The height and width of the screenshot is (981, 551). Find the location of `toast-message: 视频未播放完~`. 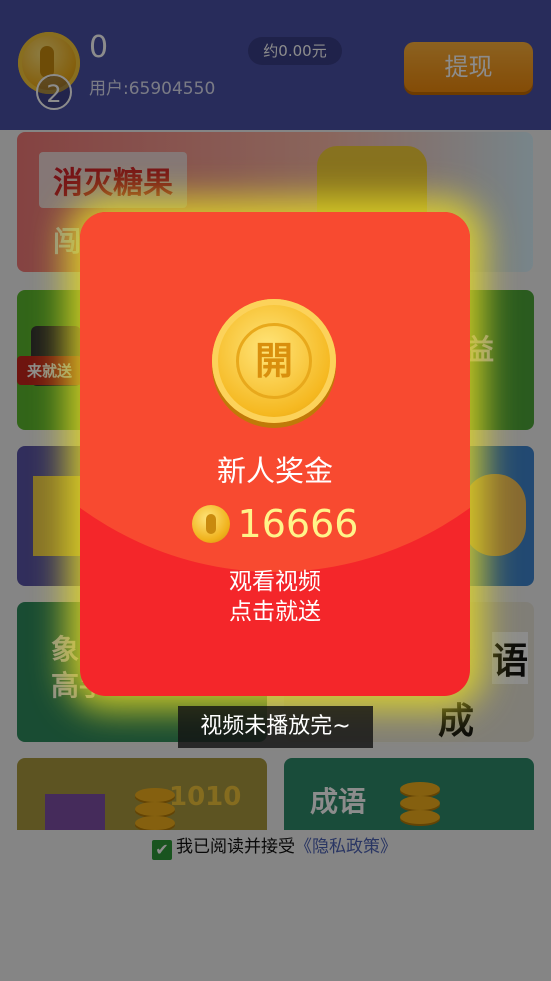

toast-message: 视频未播放完~ is located at coordinates (275, 727).